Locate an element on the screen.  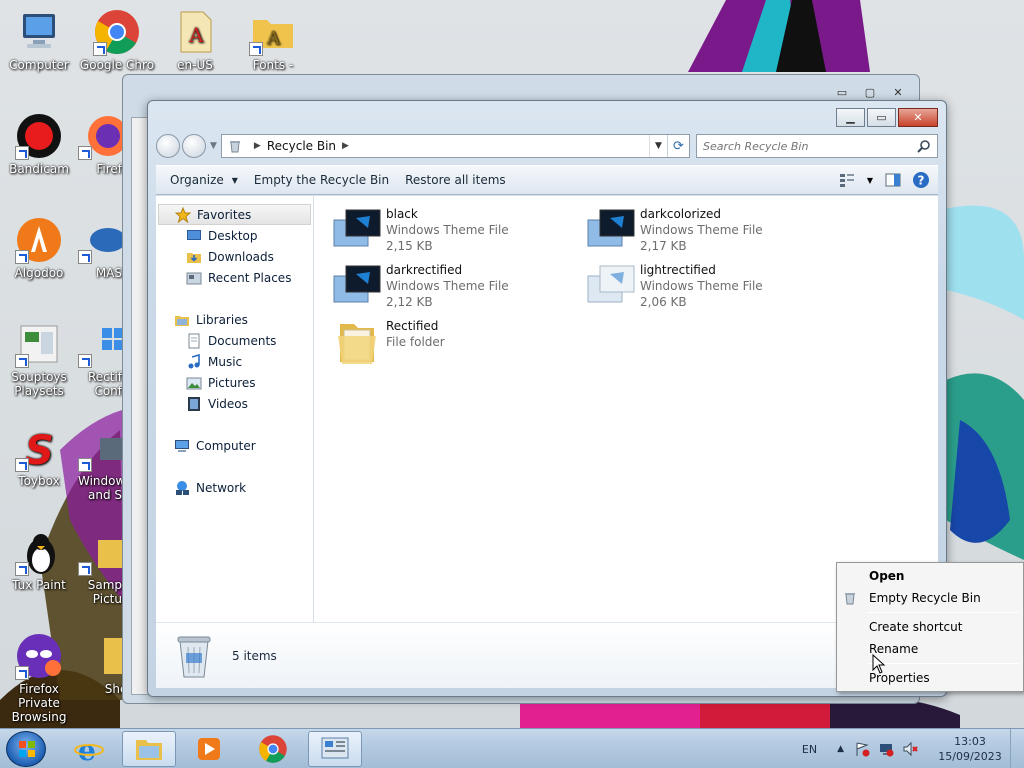
file-item-darkrectified: darkrectified Windows Theme File 2,12 KB is located at coordinates (452, 287).